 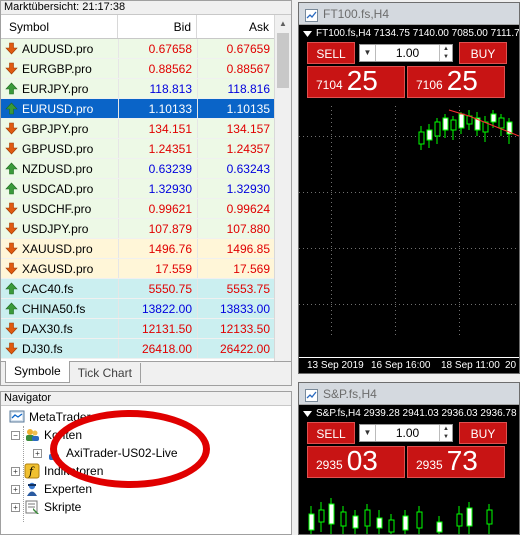 What do you see at coordinates (138, 169) in the screenshot?
I see `market-watch-row: NZDUSD.pro 0.63239 0.63243` at bounding box center [138, 169].